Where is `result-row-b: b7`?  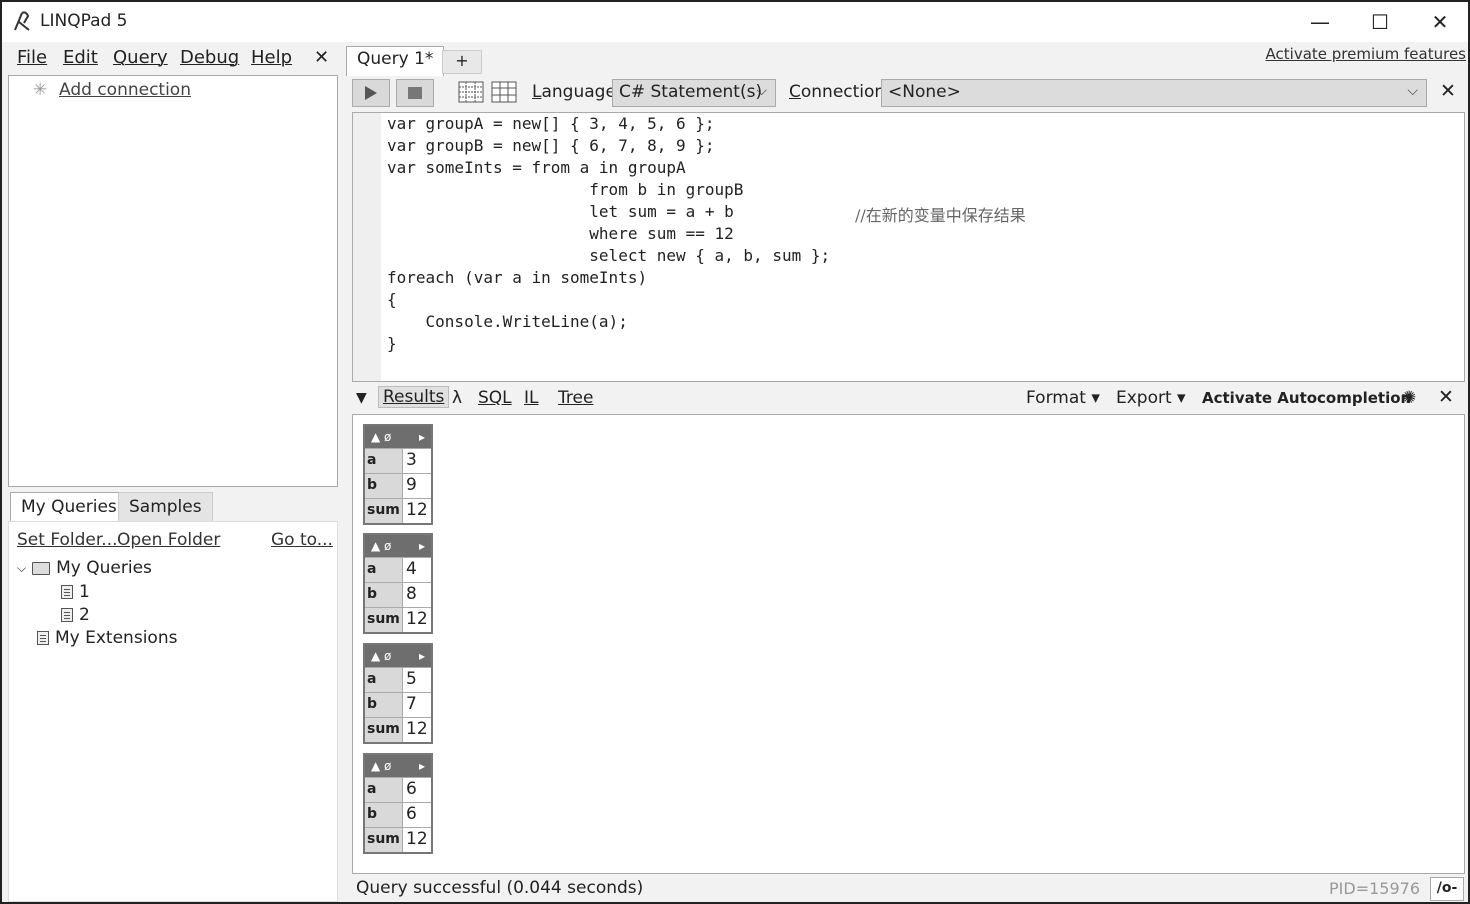
result-row-b: b7 is located at coordinates (398, 704).